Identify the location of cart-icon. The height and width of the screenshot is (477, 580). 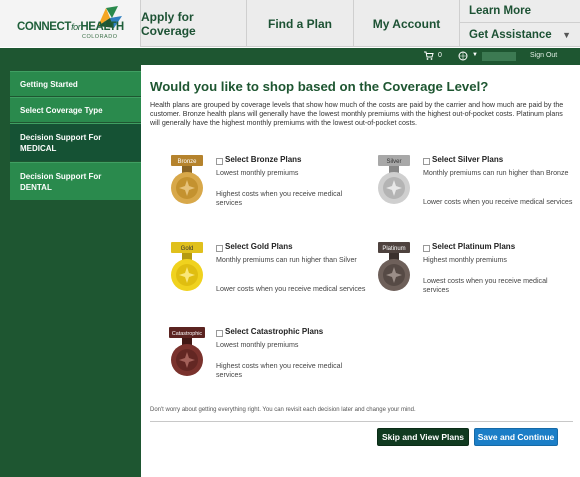
(429, 56).